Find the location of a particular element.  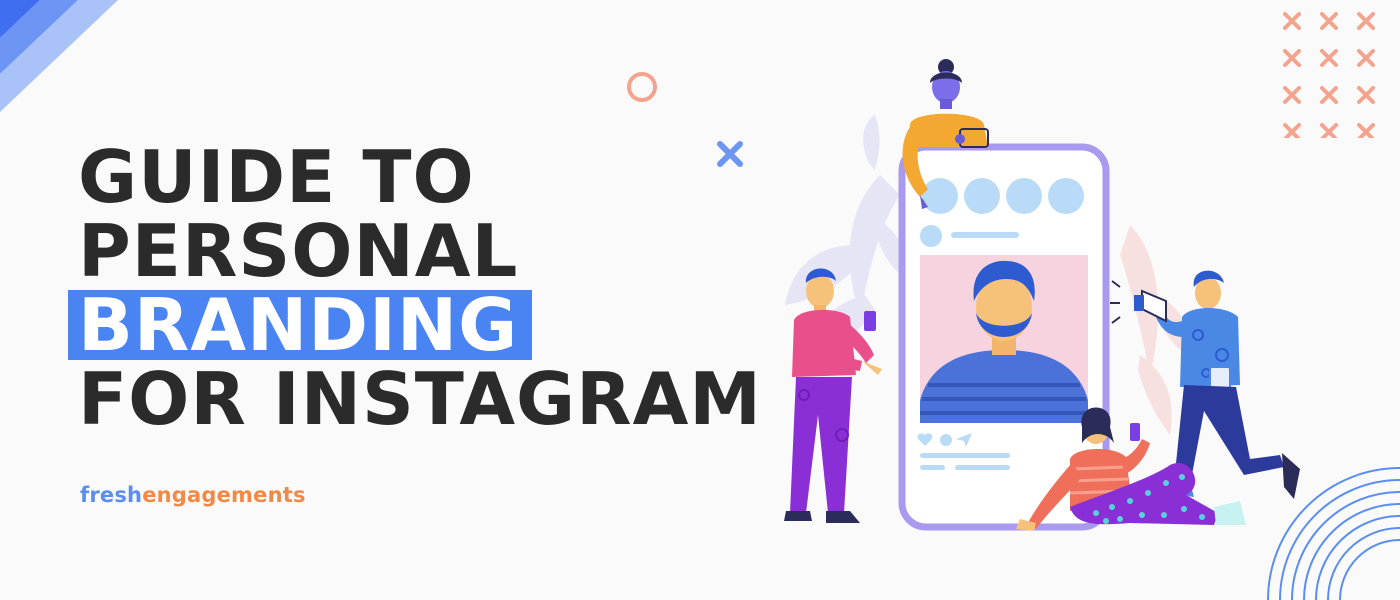

headline-line-2: PERSONAL is located at coordinates (298, 251).